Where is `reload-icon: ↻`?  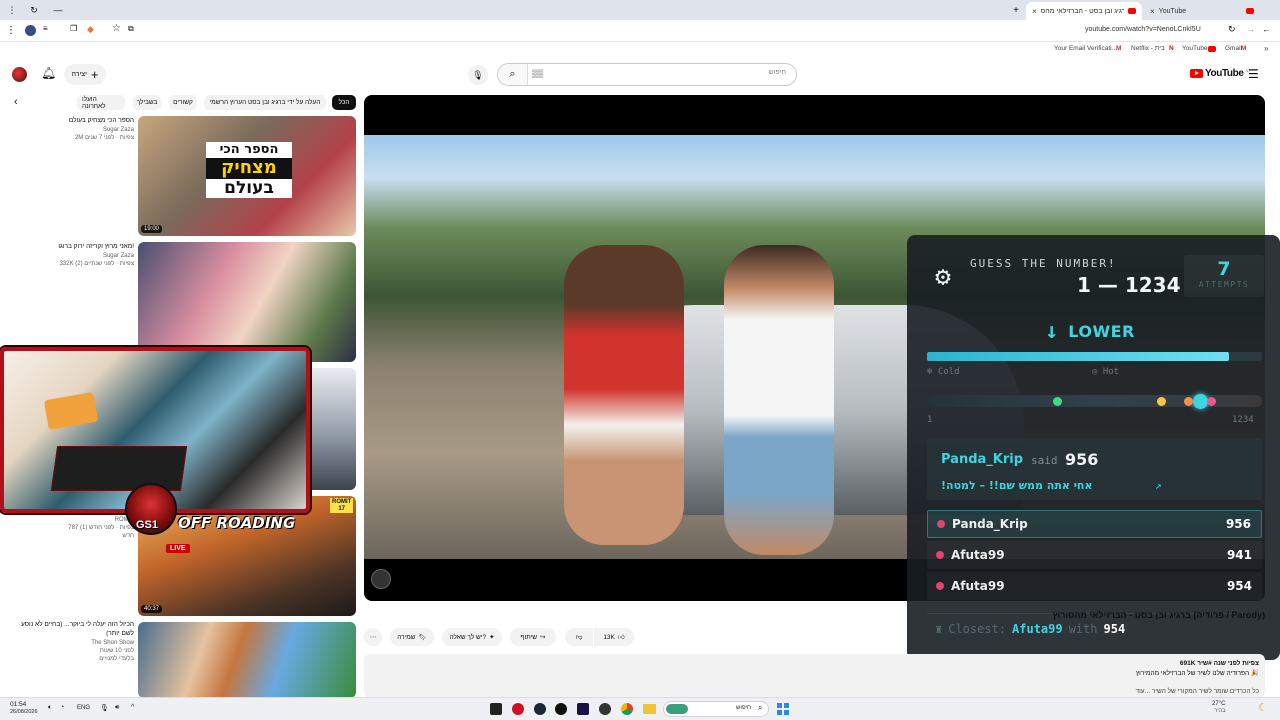 reload-icon: ↻ is located at coordinates (1232, 29).